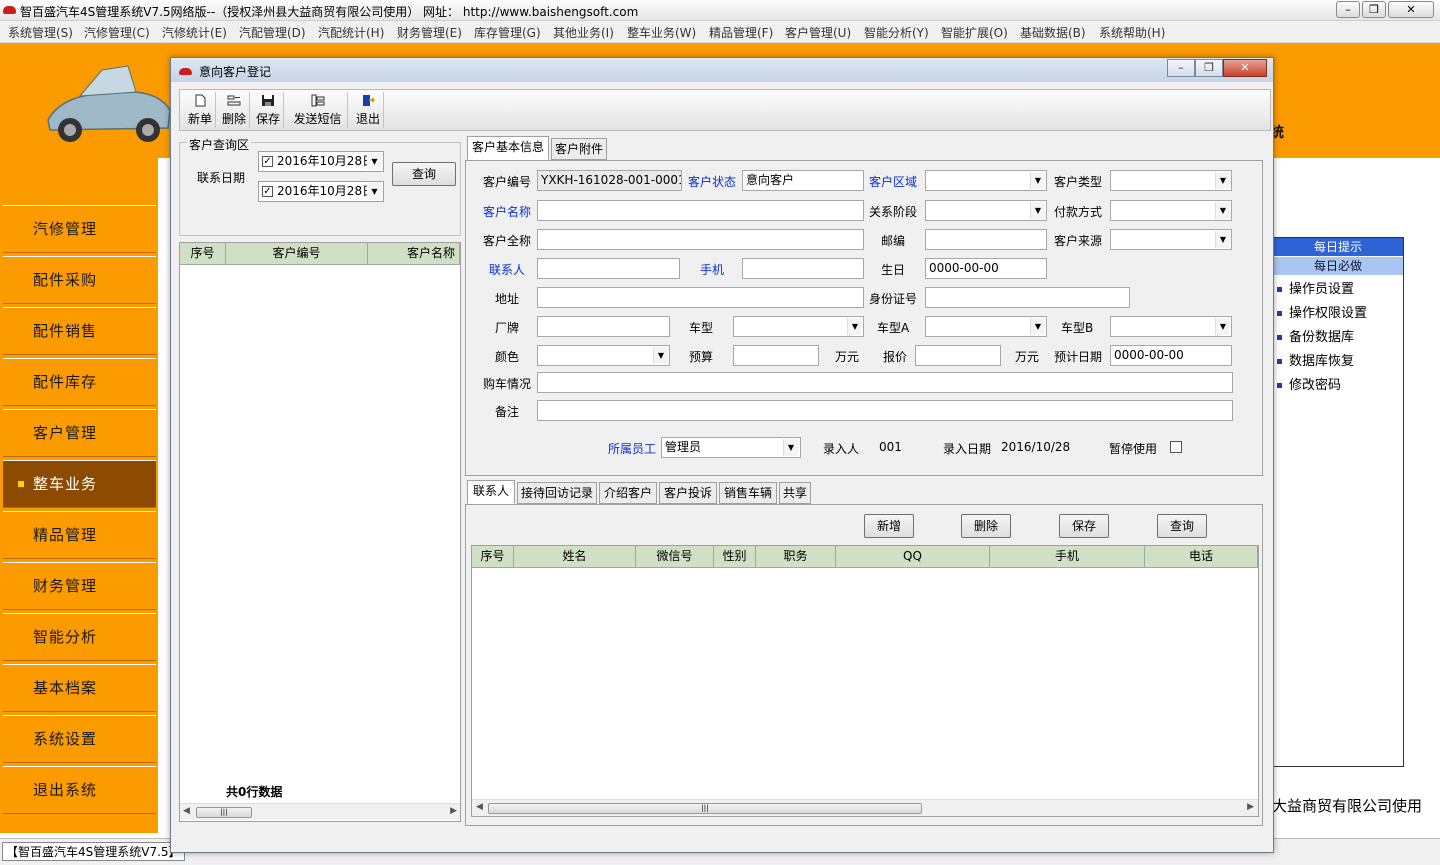 Image resolution: width=1440 pixels, height=865 pixels. What do you see at coordinates (913, 557) in the screenshot?
I see `col-qq: QQ` at bounding box center [913, 557].